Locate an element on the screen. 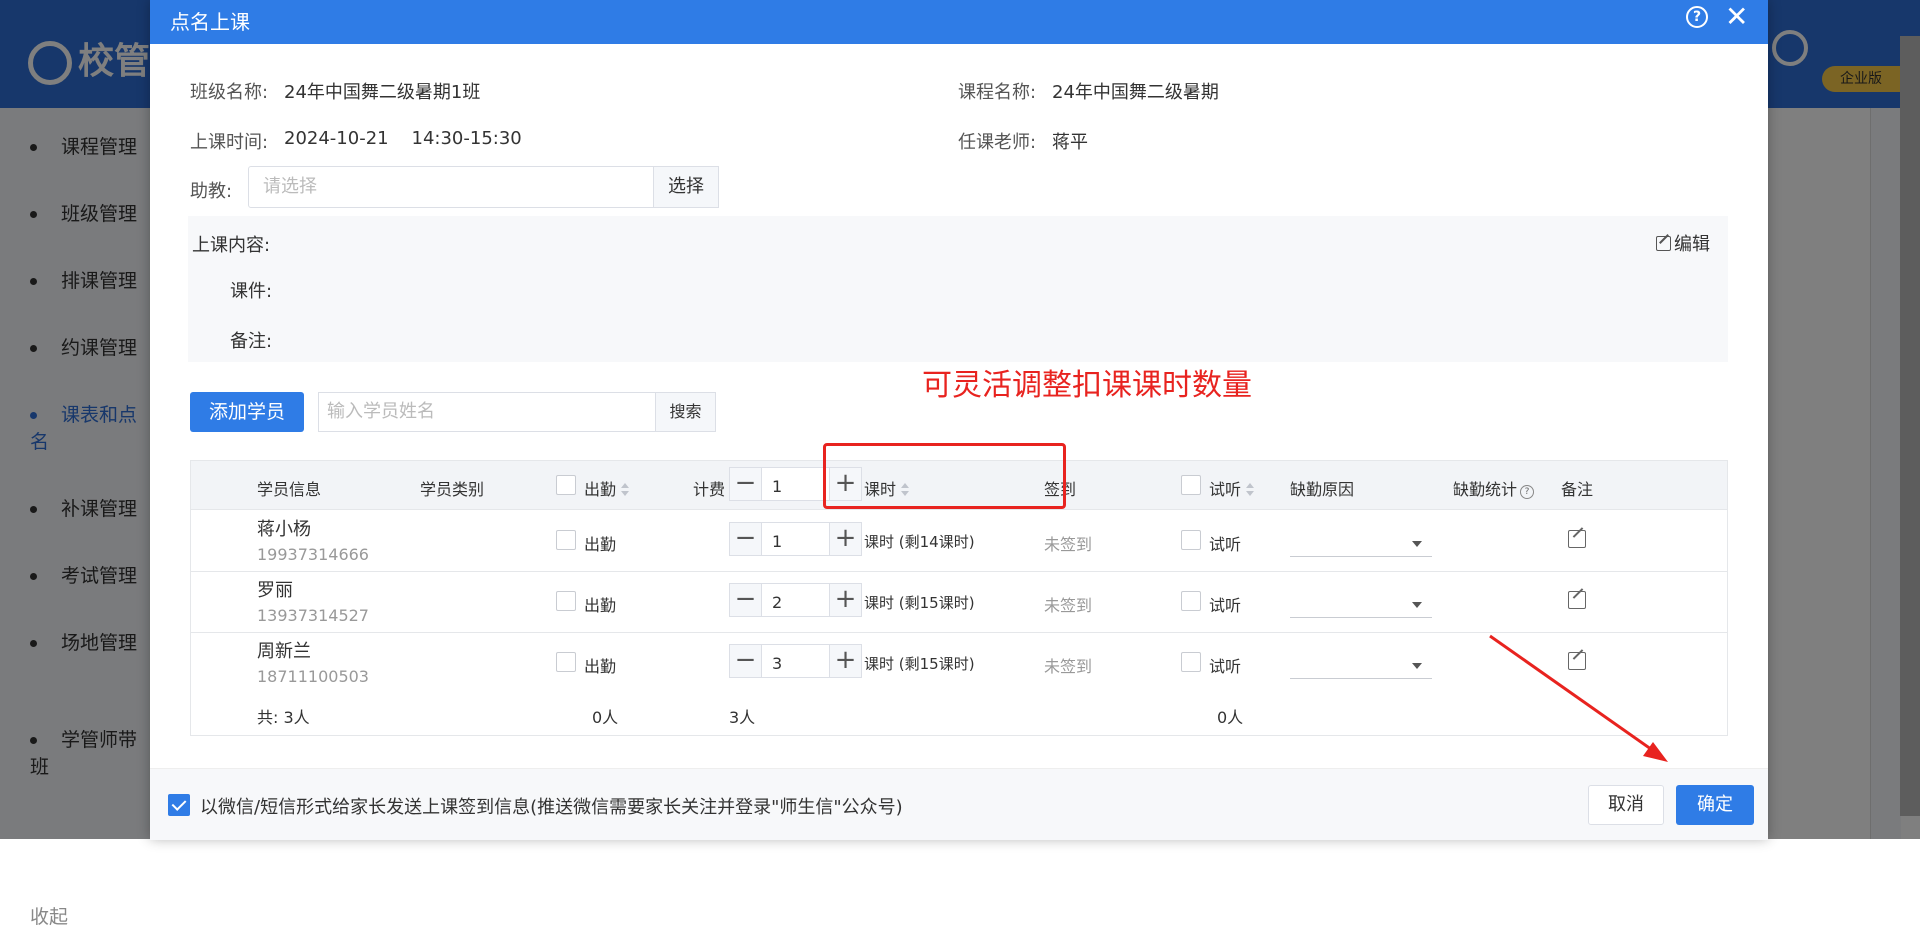 The image size is (1920, 929). cancel-button: 取消 is located at coordinates (1626, 805).